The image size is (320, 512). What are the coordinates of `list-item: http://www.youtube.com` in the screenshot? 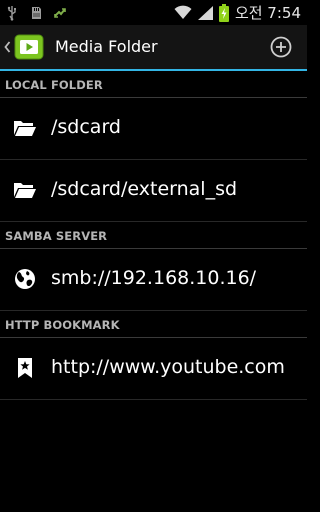 It's located at (153, 369).